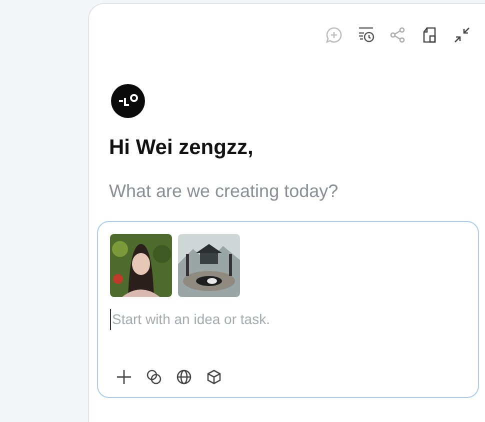 Image resolution: width=485 pixels, height=422 pixels. Describe the element at coordinates (154, 376) in the screenshot. I see `overlapping-circles-icon` at that location.